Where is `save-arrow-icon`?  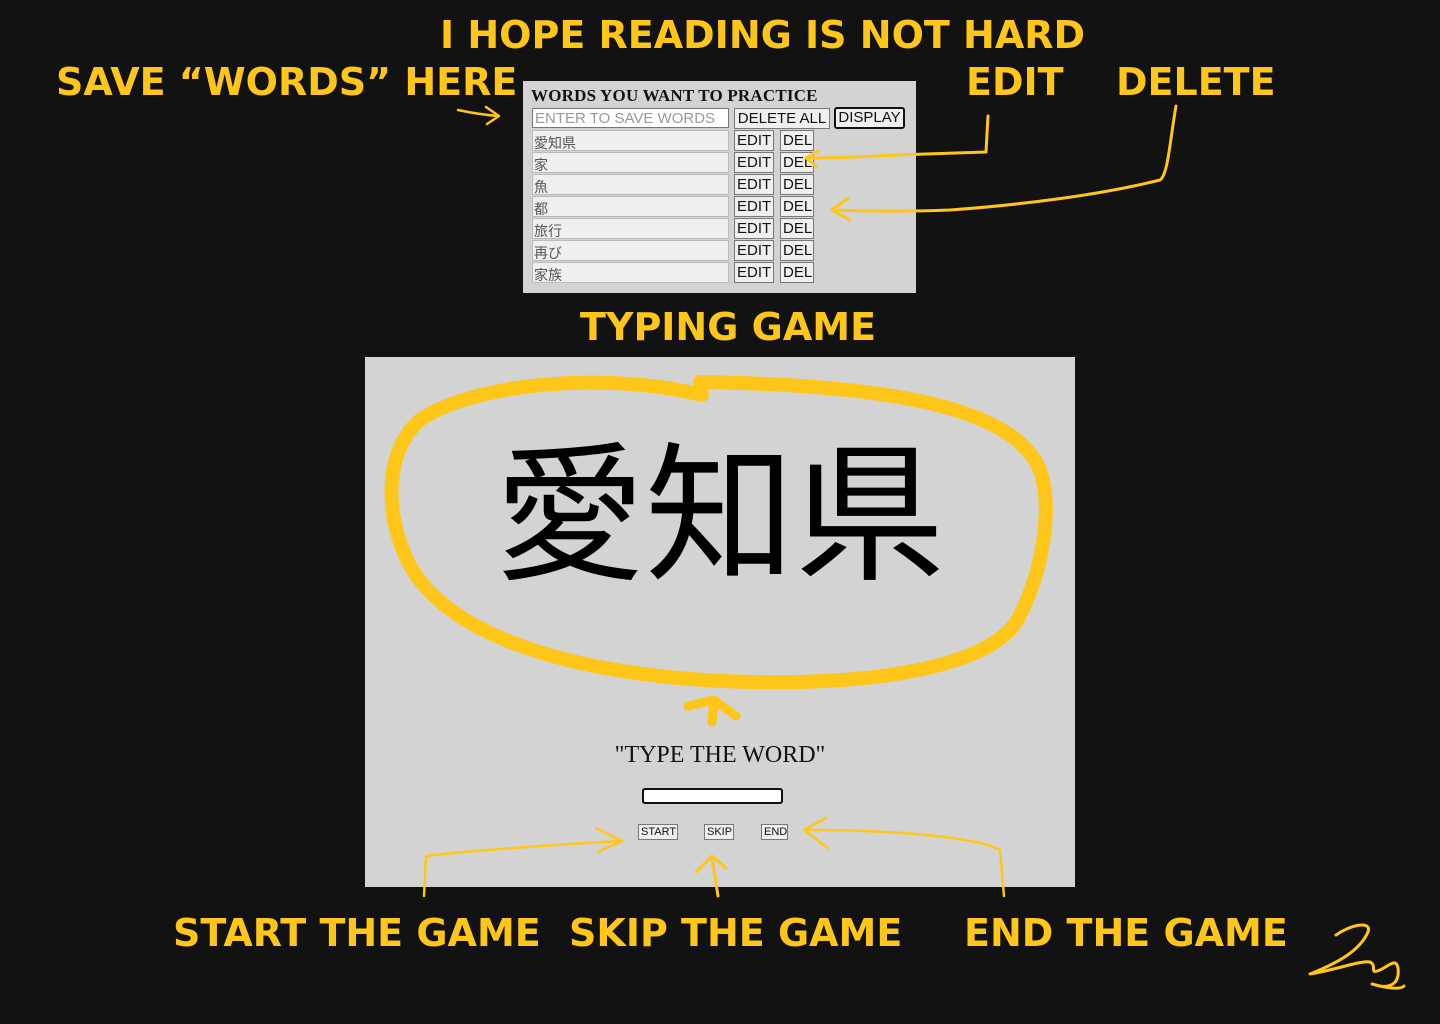
save-arrow-icon is located at coordinates (478, 115).